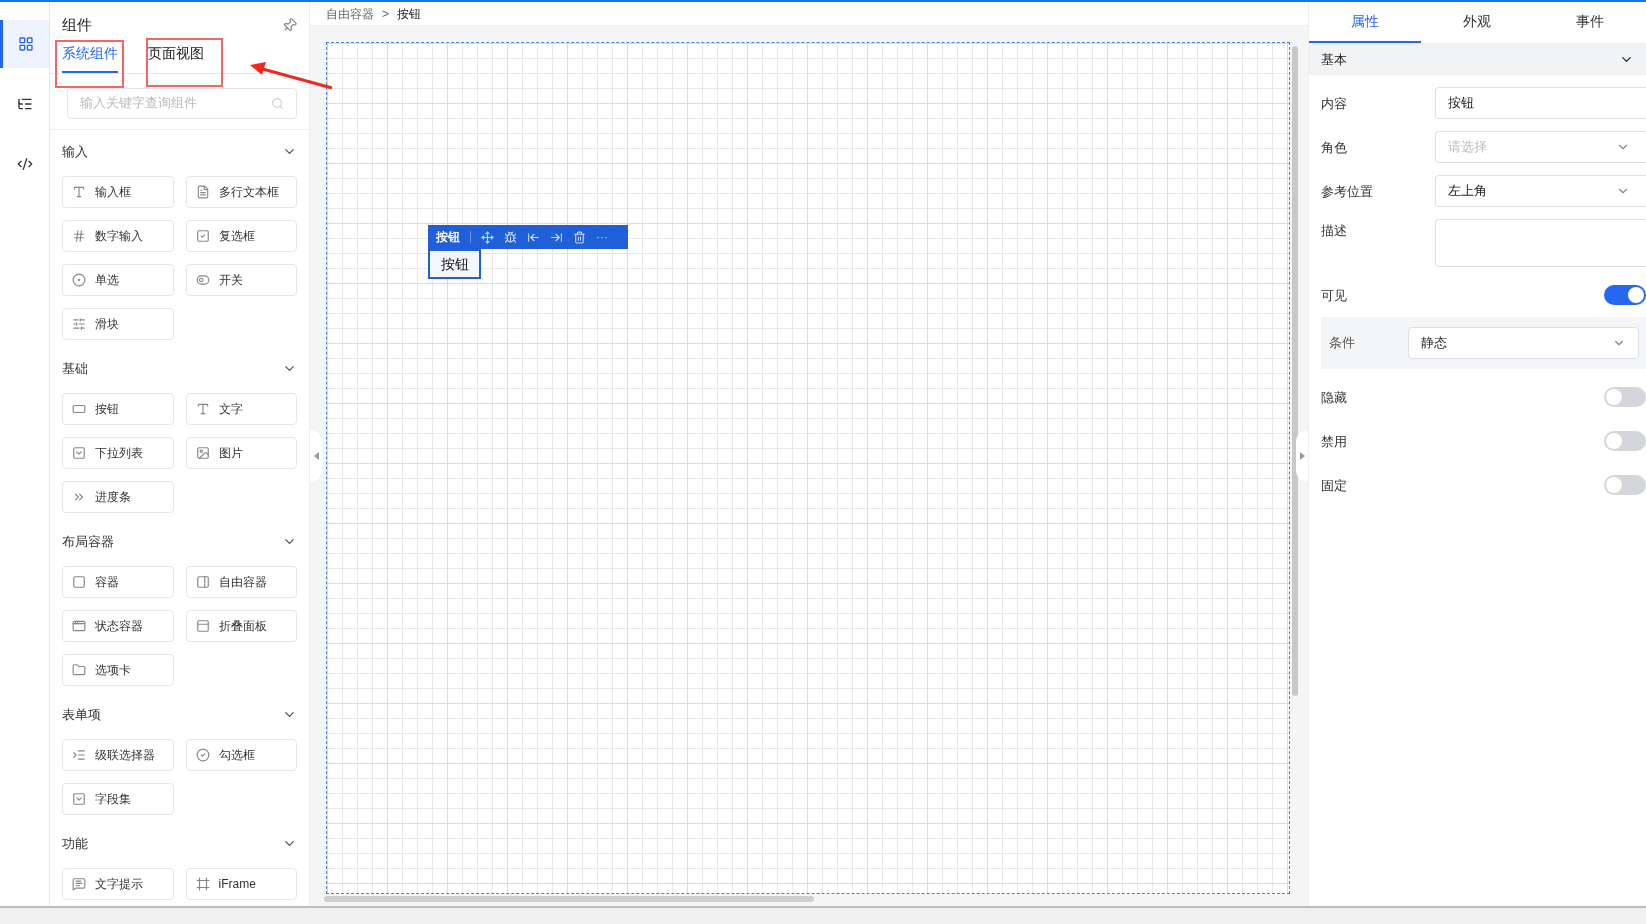  I want to click on delete-icon, so click(579, 237).